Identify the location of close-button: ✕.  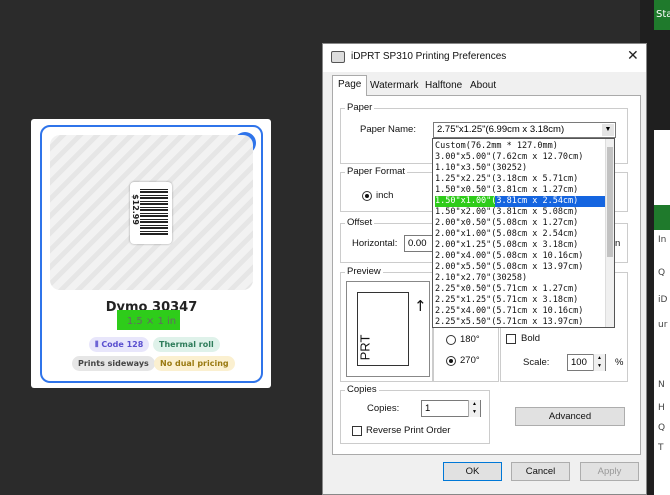
(633, 56).